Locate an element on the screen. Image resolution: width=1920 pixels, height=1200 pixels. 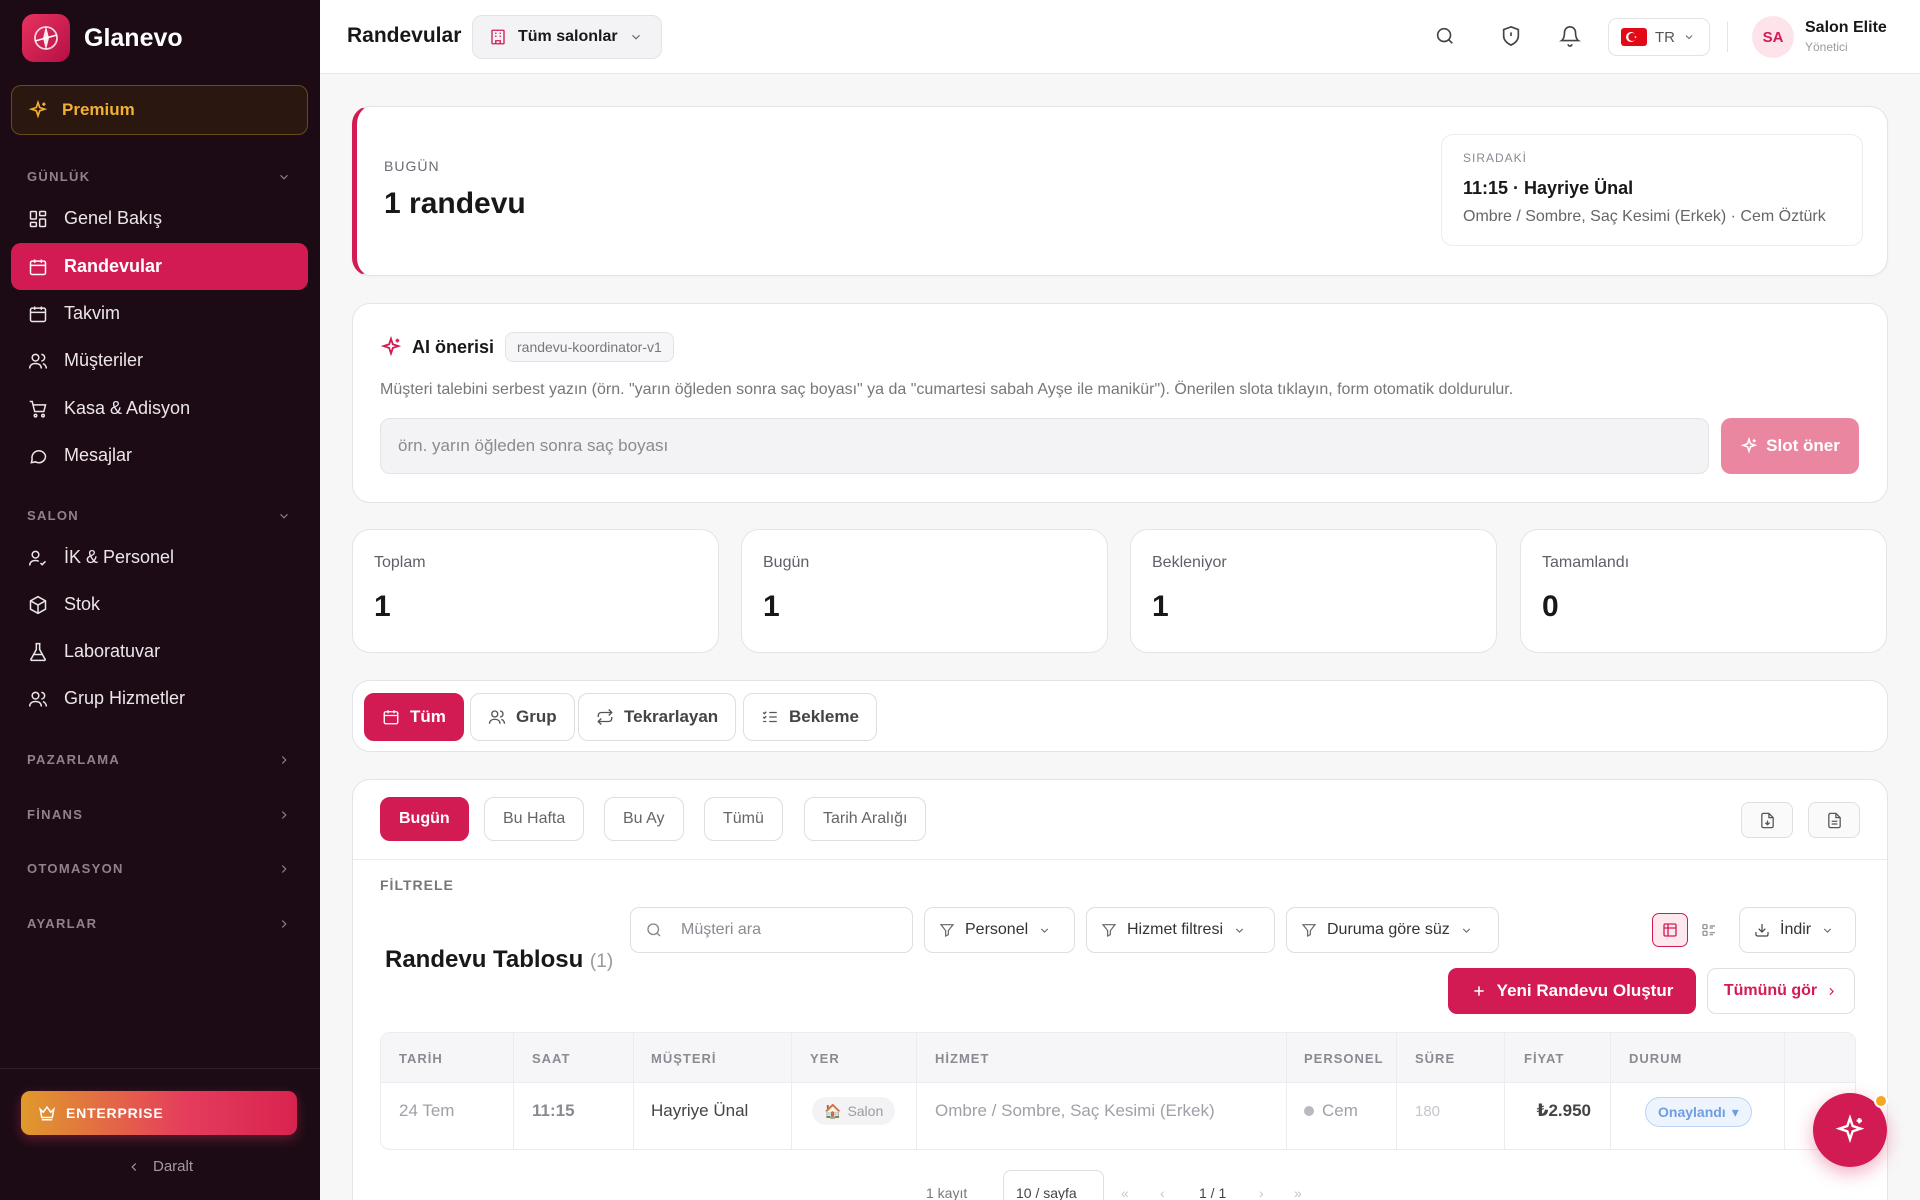
sidebar-divider is located at coordinates (160, 1068).